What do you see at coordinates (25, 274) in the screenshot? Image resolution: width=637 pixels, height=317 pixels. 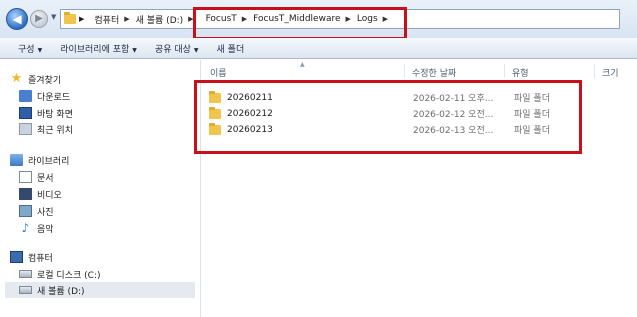 I see `local-disk-icon` at bounding box center [25, 274].